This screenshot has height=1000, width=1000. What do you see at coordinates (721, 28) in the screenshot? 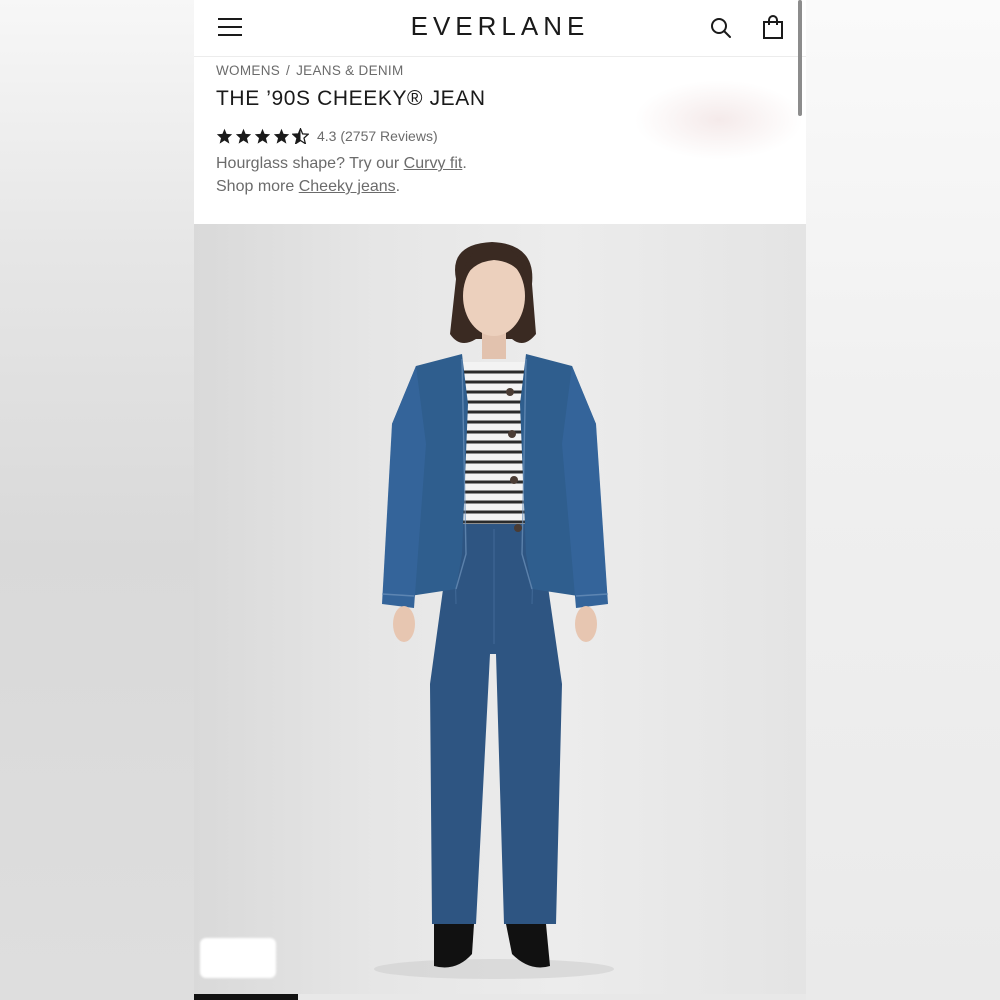
I see `search-icon` at bounding box center [721, 28].